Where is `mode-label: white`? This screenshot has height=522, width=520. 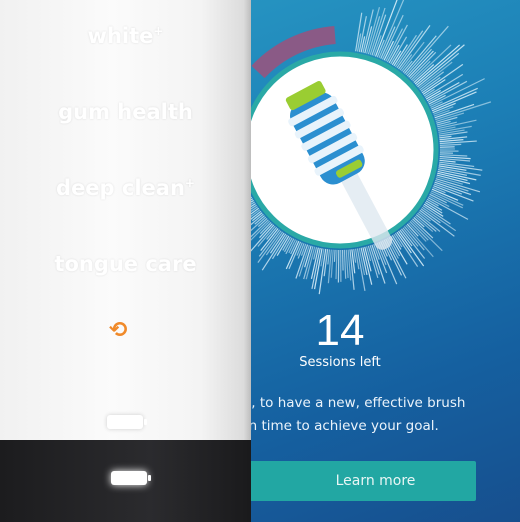
mode-label: white is located at coordinates (120, 36).